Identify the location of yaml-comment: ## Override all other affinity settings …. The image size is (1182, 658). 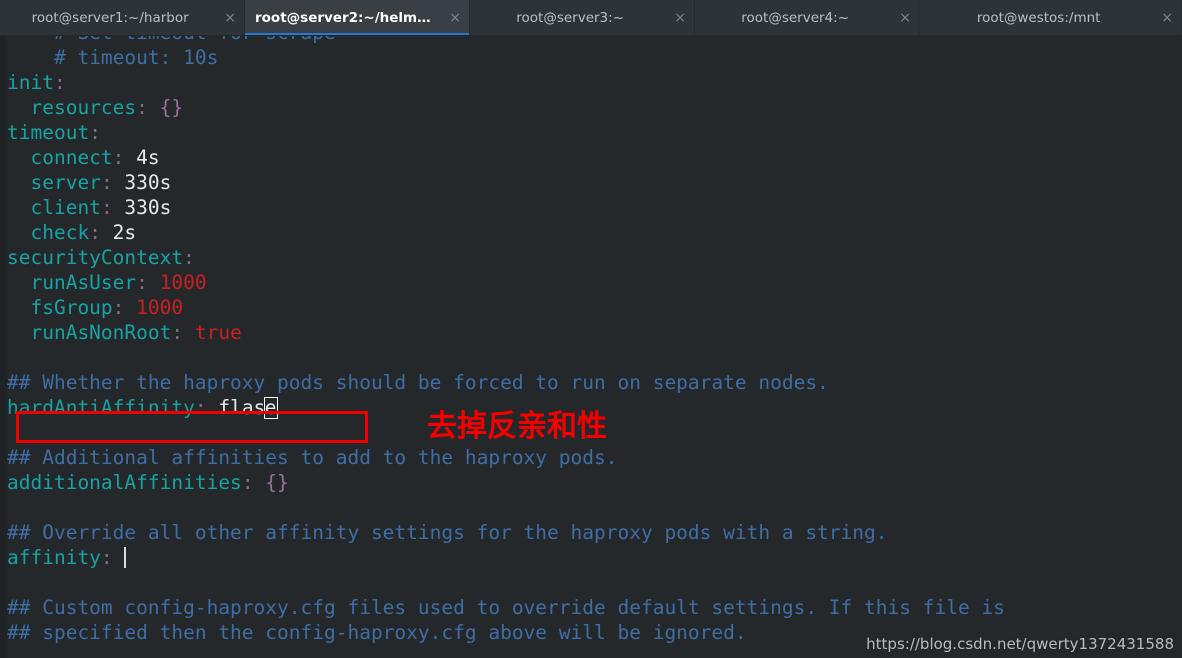
(447, 532).